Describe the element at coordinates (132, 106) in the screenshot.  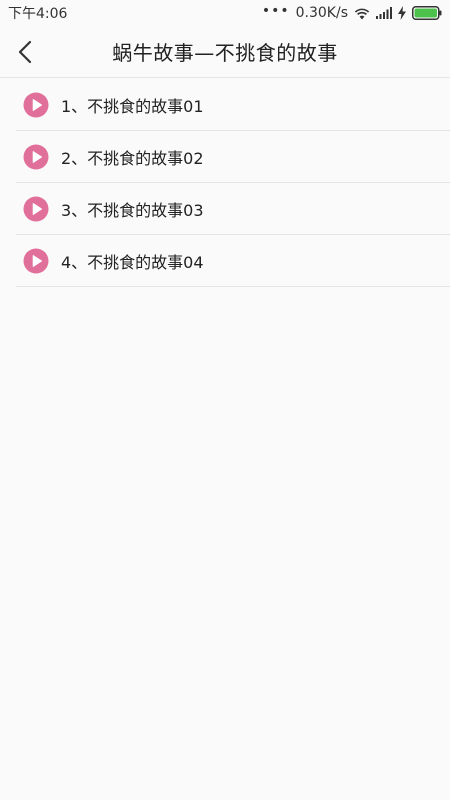
I see `story-title: 1、不挑食的故事01` at that location.